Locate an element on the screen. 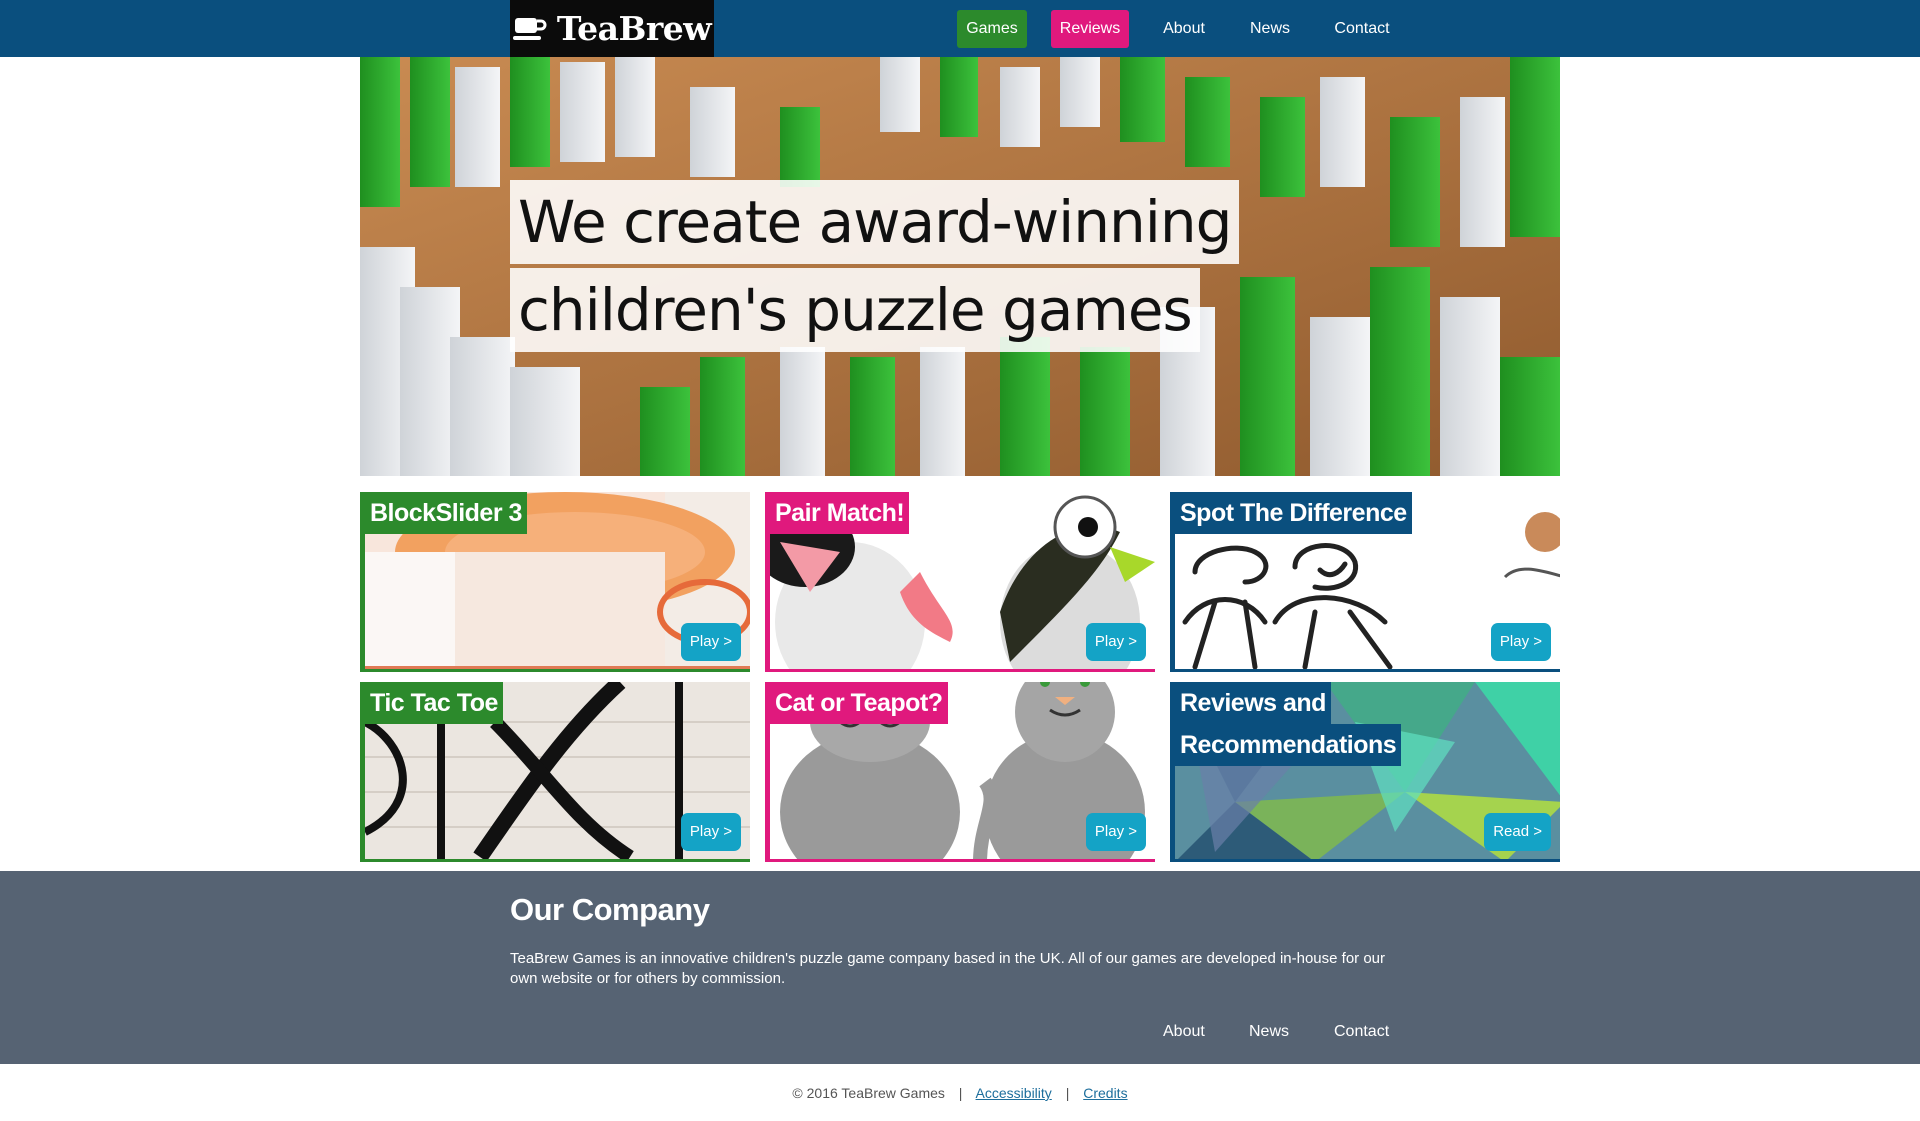 The height and width of the screenshot is (1121, 1920). tile-spot-the-difference: Spot The Difference Play > is located at coordinates (1365, 582).